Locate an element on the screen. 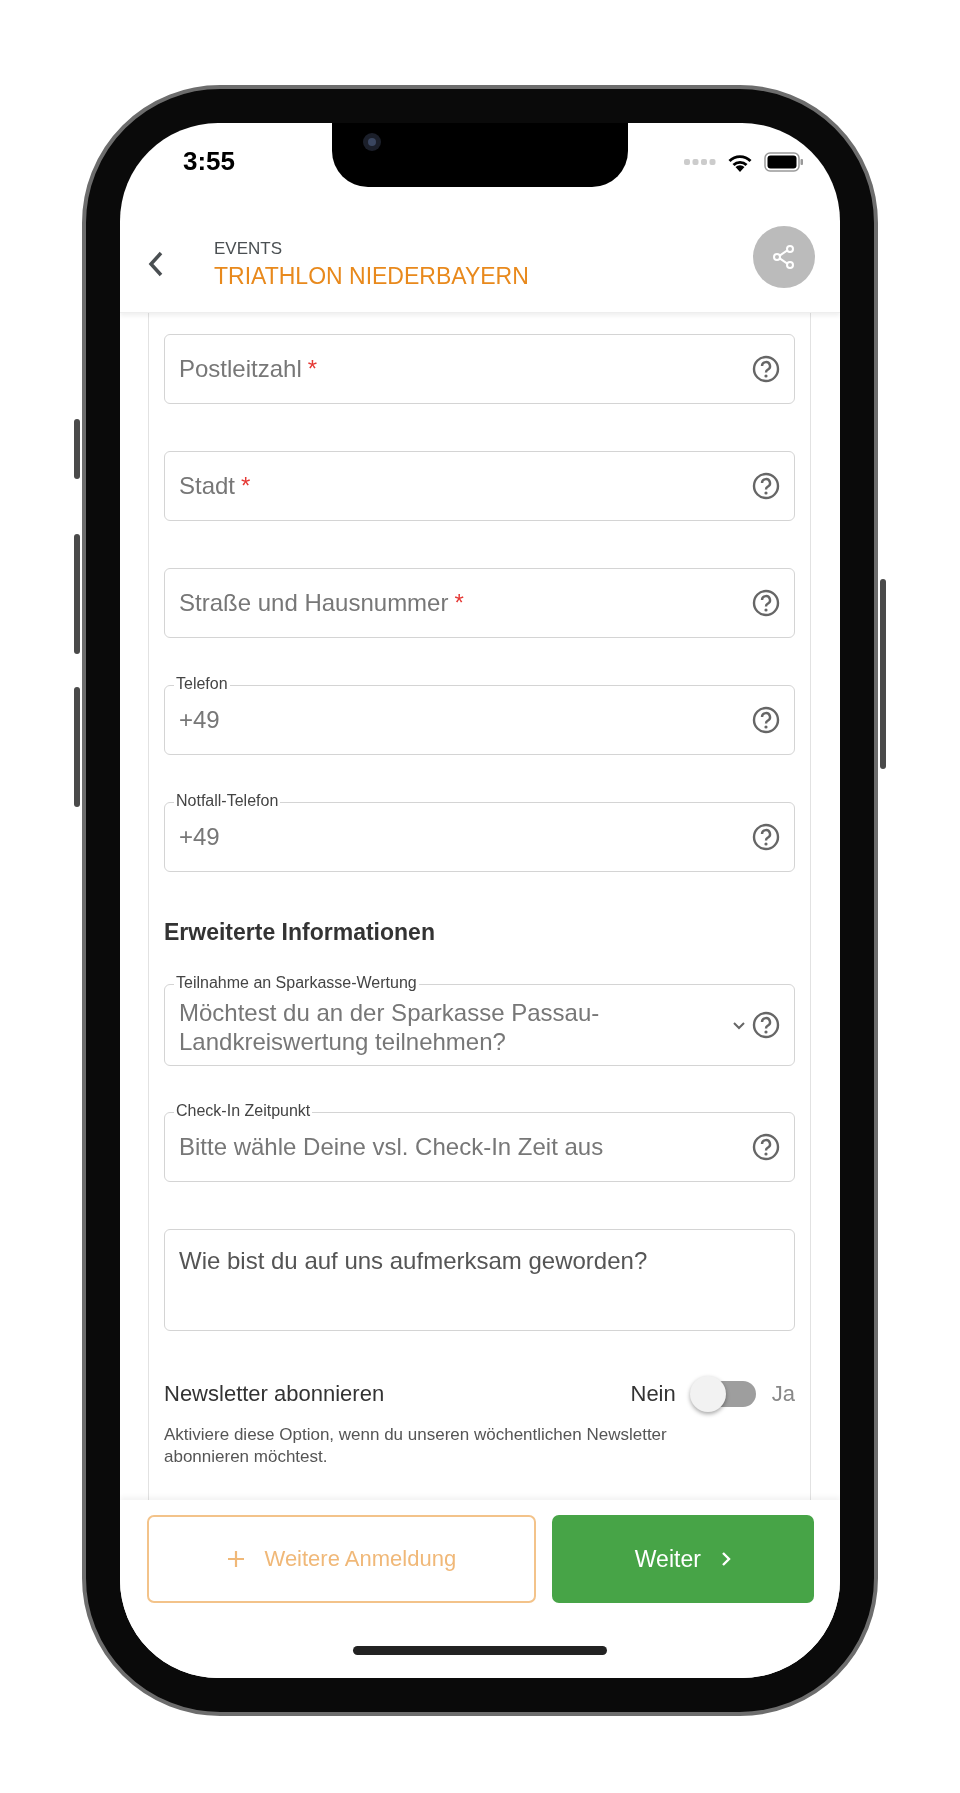 The image size is (960, 1793). battery-icon is located at coordinates (784, 161).